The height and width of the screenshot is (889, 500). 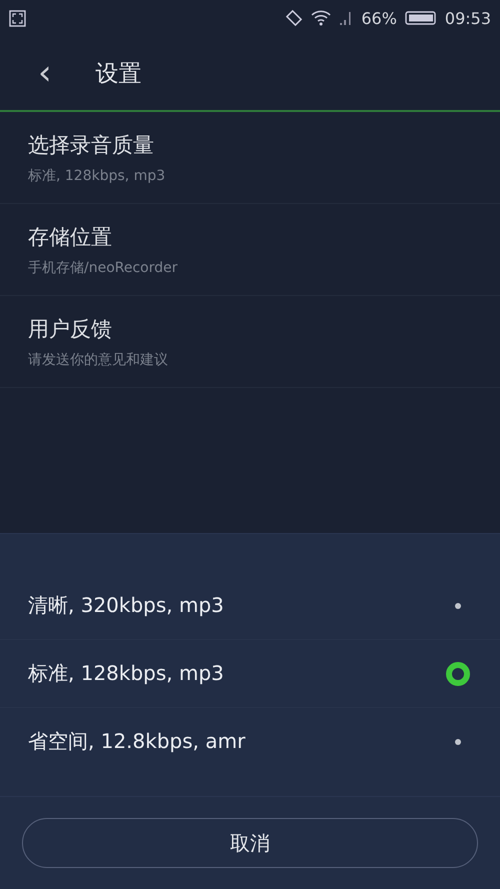 What do you see at coordinates (70, 237) in the screenshot?
I see `item-title: 存储位置` at bounding box center [70, 237].